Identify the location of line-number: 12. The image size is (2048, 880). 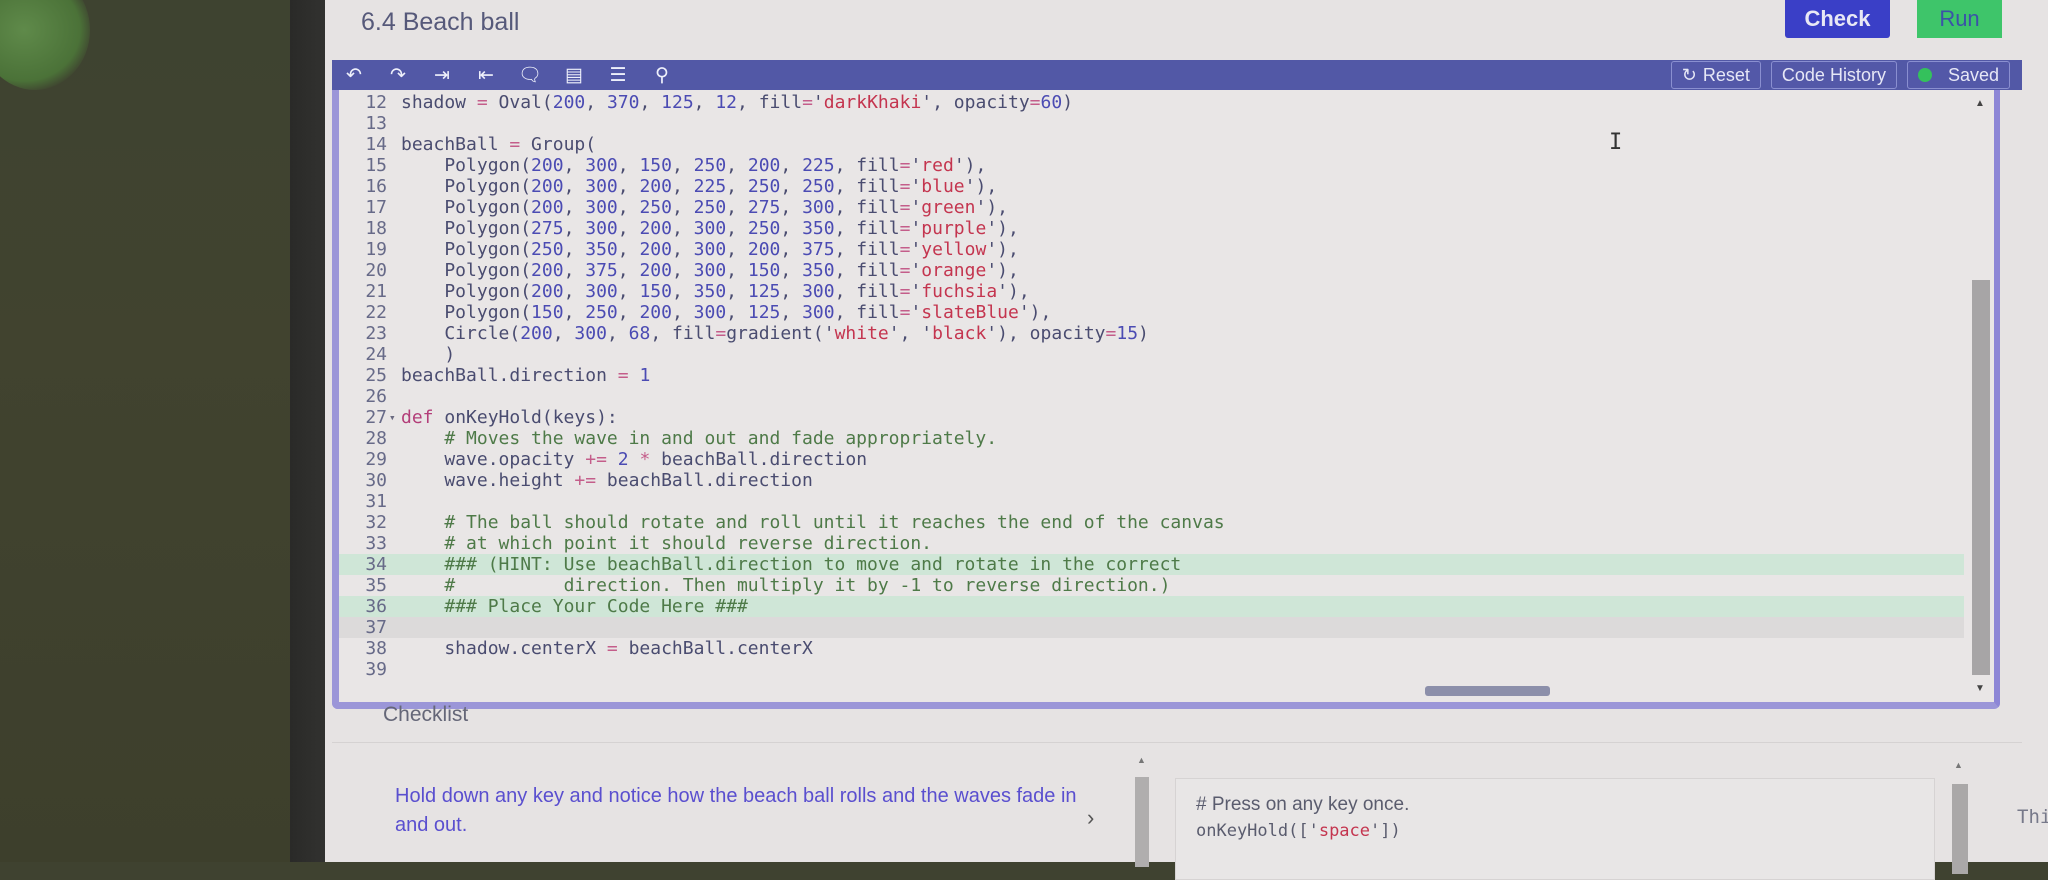
(376, 102).